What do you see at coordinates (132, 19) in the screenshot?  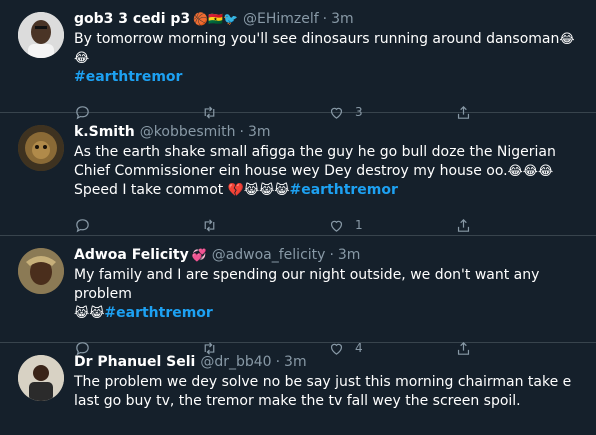 I see `display-name: gob3 3 cedi p3` at bounding box center [132, 19].